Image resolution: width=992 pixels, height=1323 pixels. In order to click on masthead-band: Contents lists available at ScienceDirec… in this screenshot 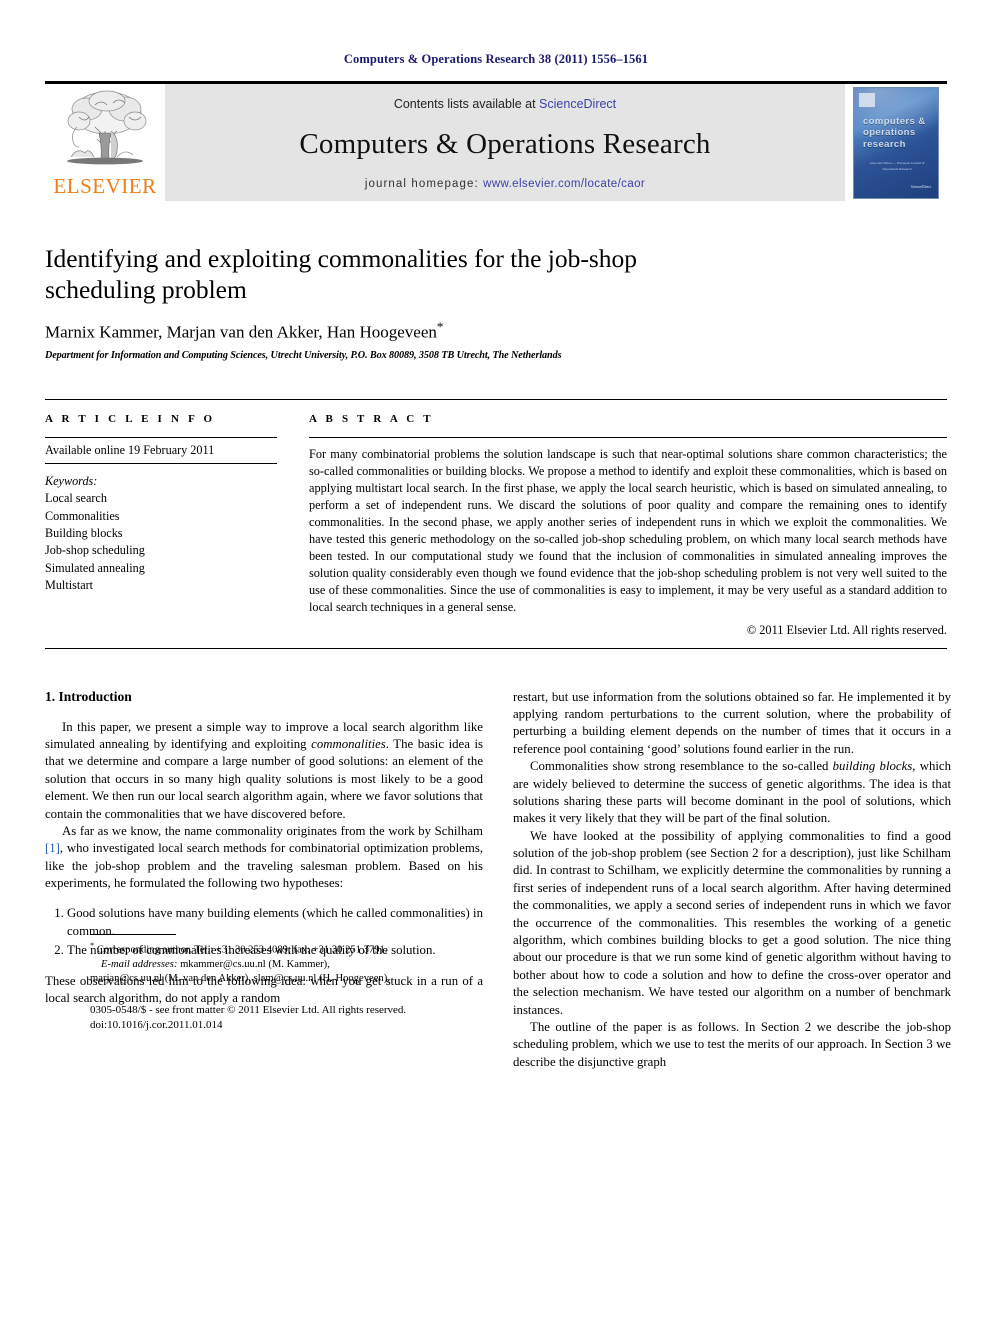, I will do `click(505, 142)`.